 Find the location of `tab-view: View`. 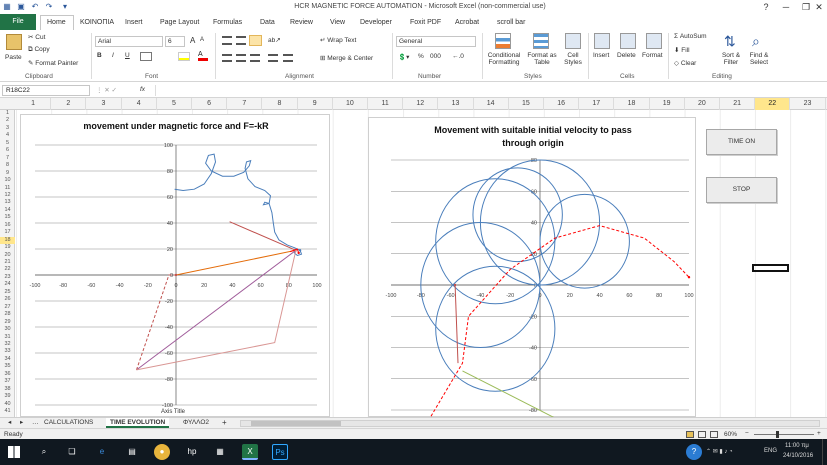

tab-view: View is located at coordinates (337, 22).